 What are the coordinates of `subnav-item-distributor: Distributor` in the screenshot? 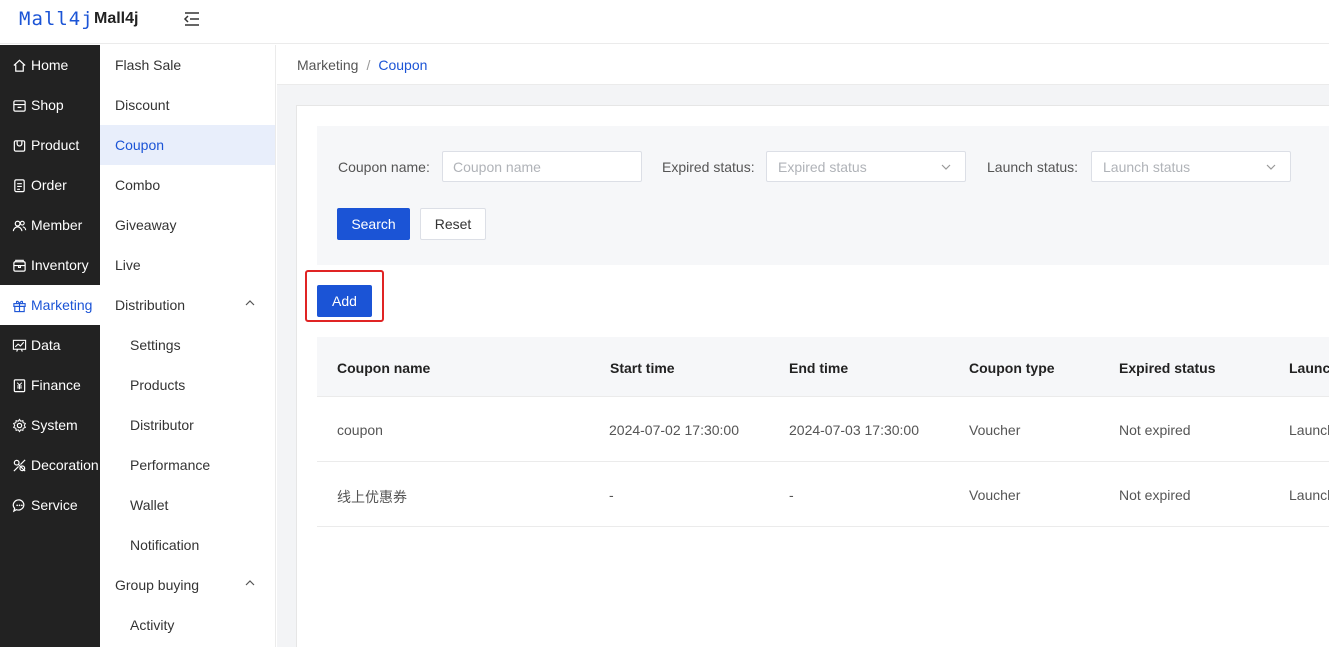 It's located at (187, 425).